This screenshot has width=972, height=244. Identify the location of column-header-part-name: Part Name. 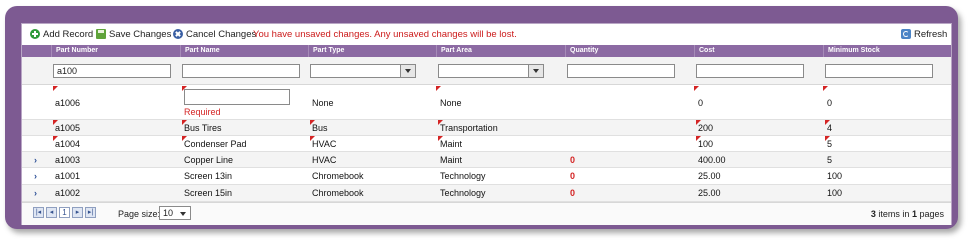
(244, 51).